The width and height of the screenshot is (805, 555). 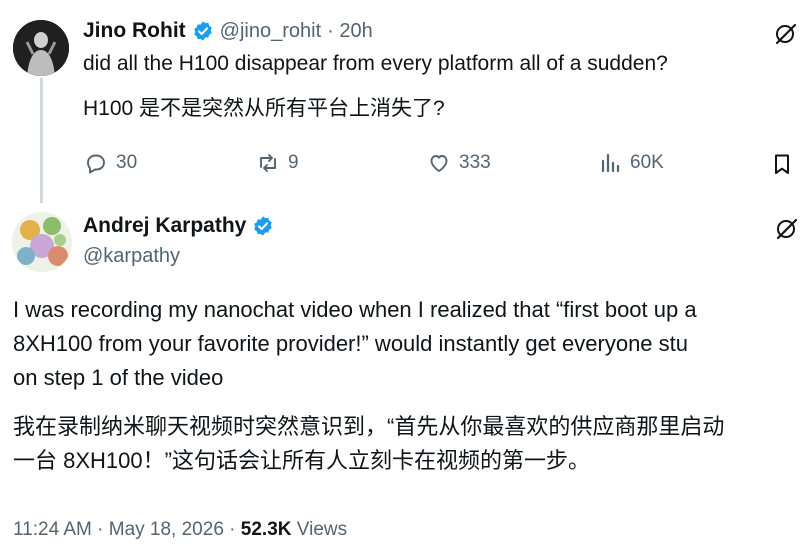 I want to click on avatar-jino, so click(x=41, y=48).